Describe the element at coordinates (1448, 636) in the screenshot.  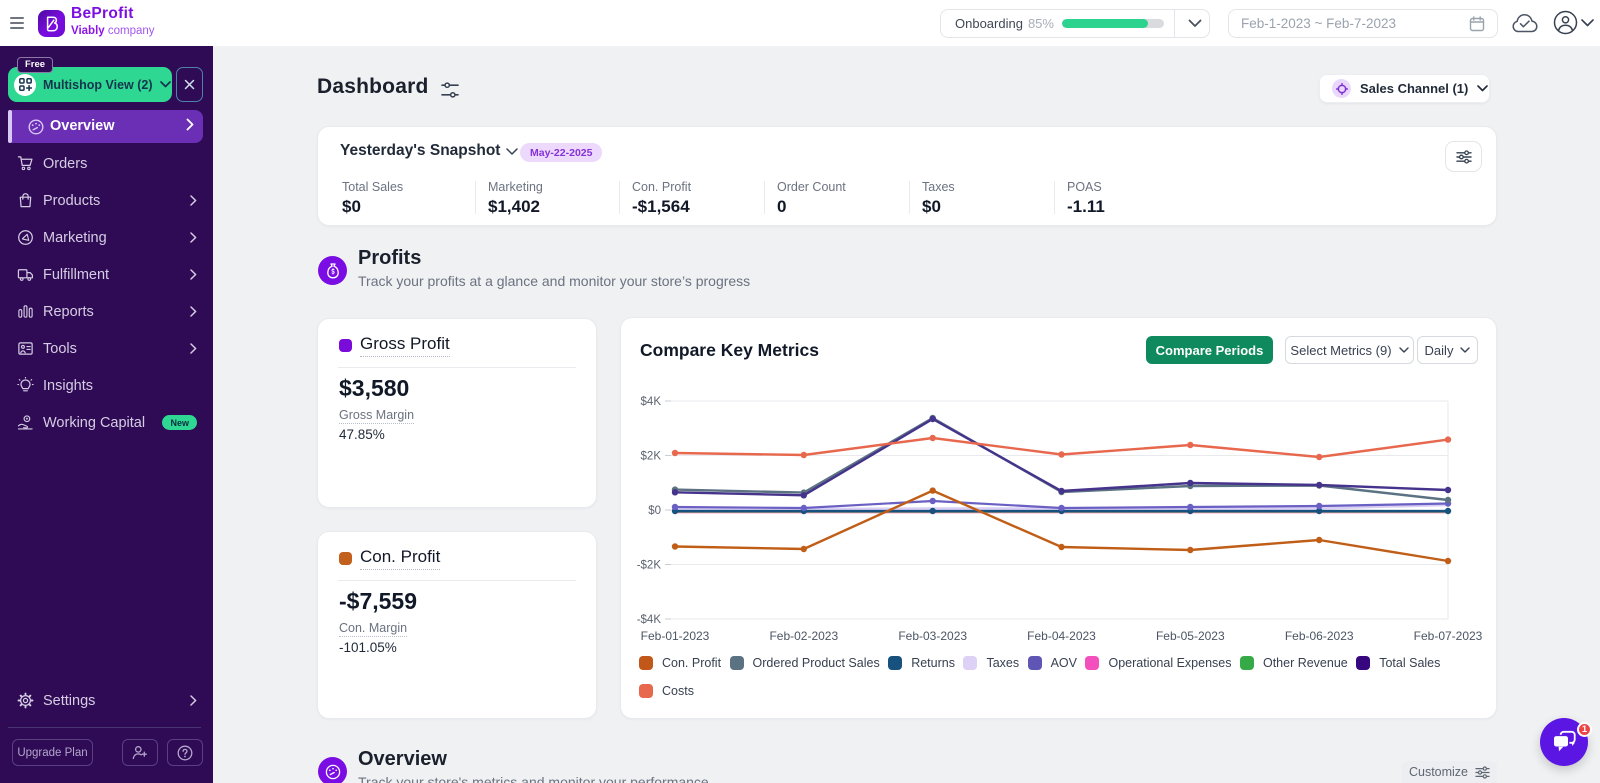
I see `svg-text: Feb-07-2023` at that location.